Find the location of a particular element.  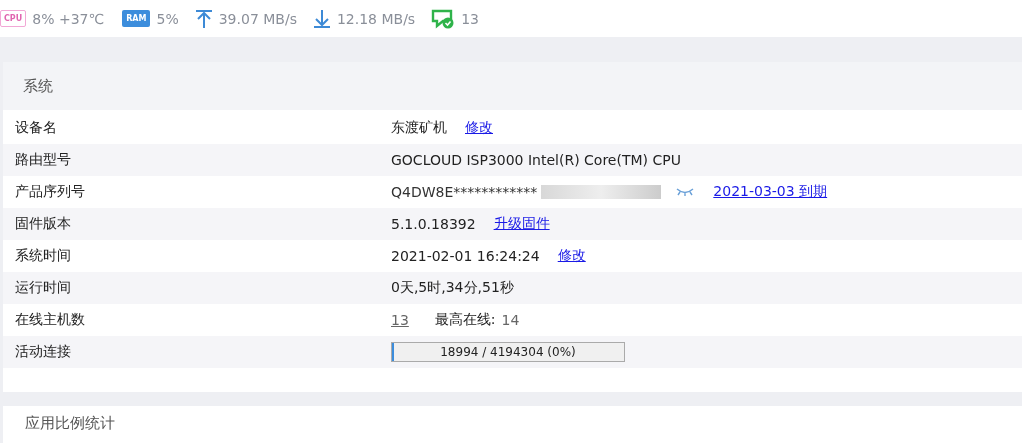

masked-serial: Q4DW8E************ is located at coordinates (464, 192).